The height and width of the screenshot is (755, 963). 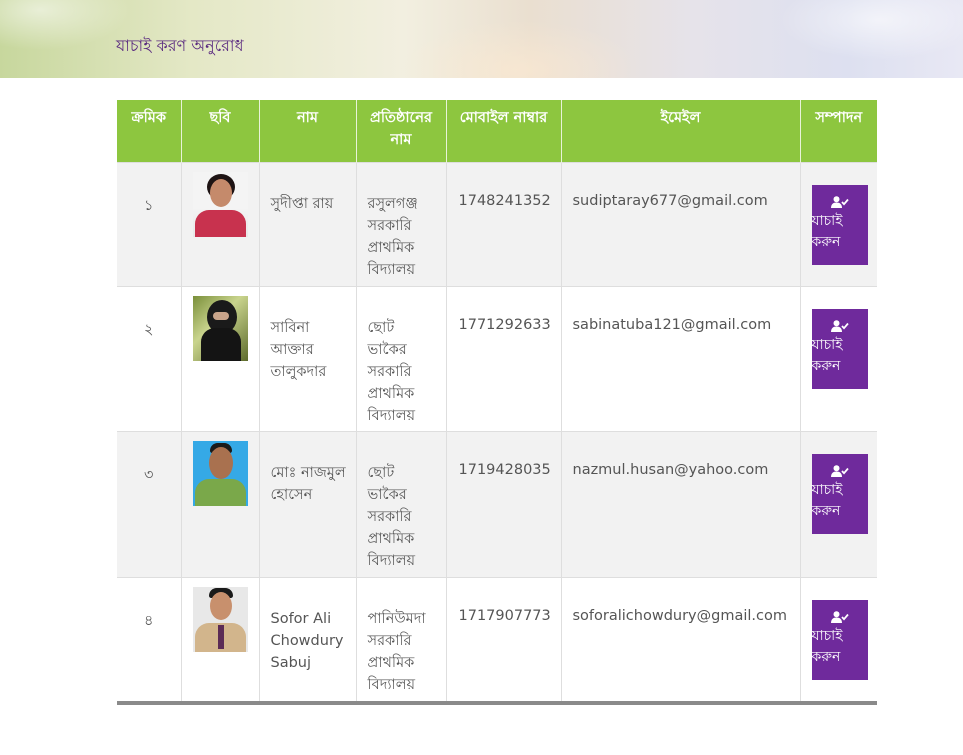 I want to click on email-cell: nazmul.husan@yahoo.com, so click(x=681, y=503).